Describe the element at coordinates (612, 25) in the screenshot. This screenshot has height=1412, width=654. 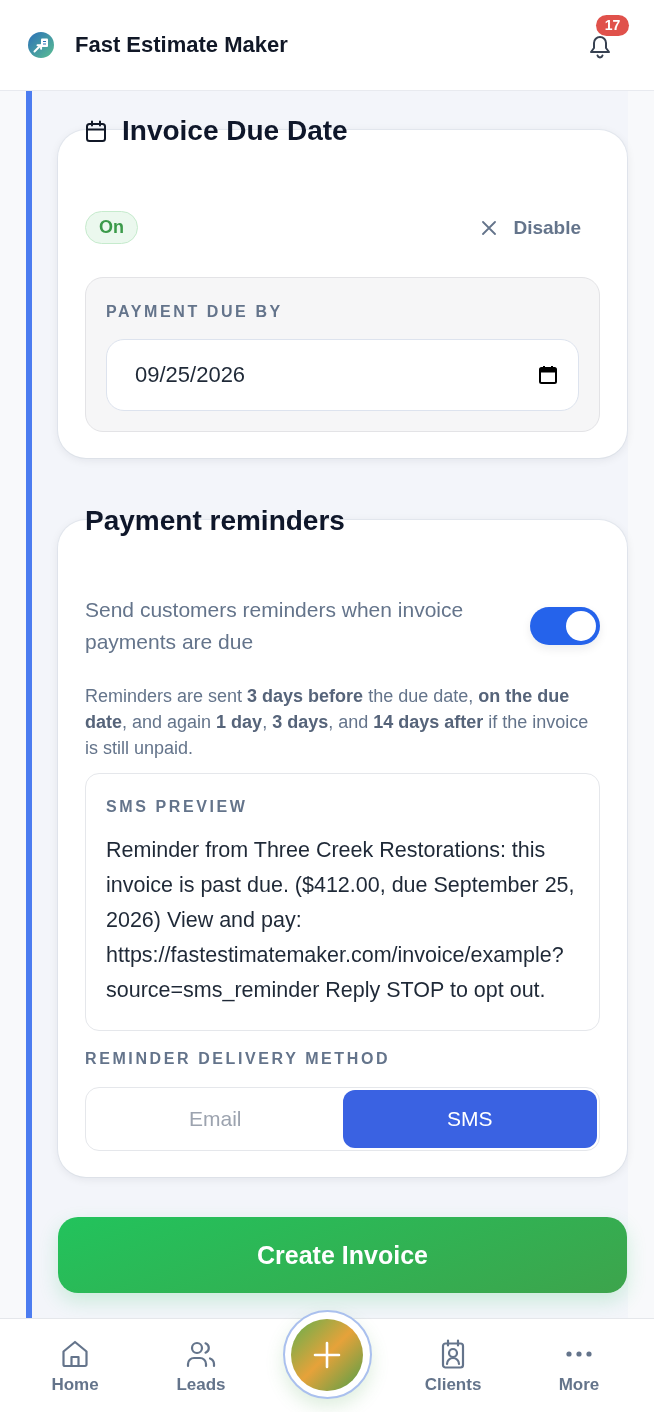
I see `notification-badge: 17` at that location.